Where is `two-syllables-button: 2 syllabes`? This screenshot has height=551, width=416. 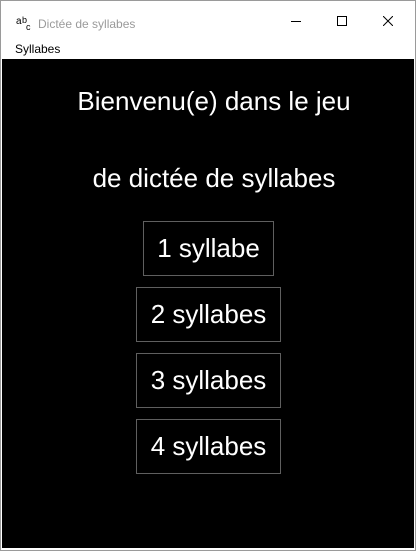
two-syllables-button: 2 syllabes is located at coordinates (208, 314).